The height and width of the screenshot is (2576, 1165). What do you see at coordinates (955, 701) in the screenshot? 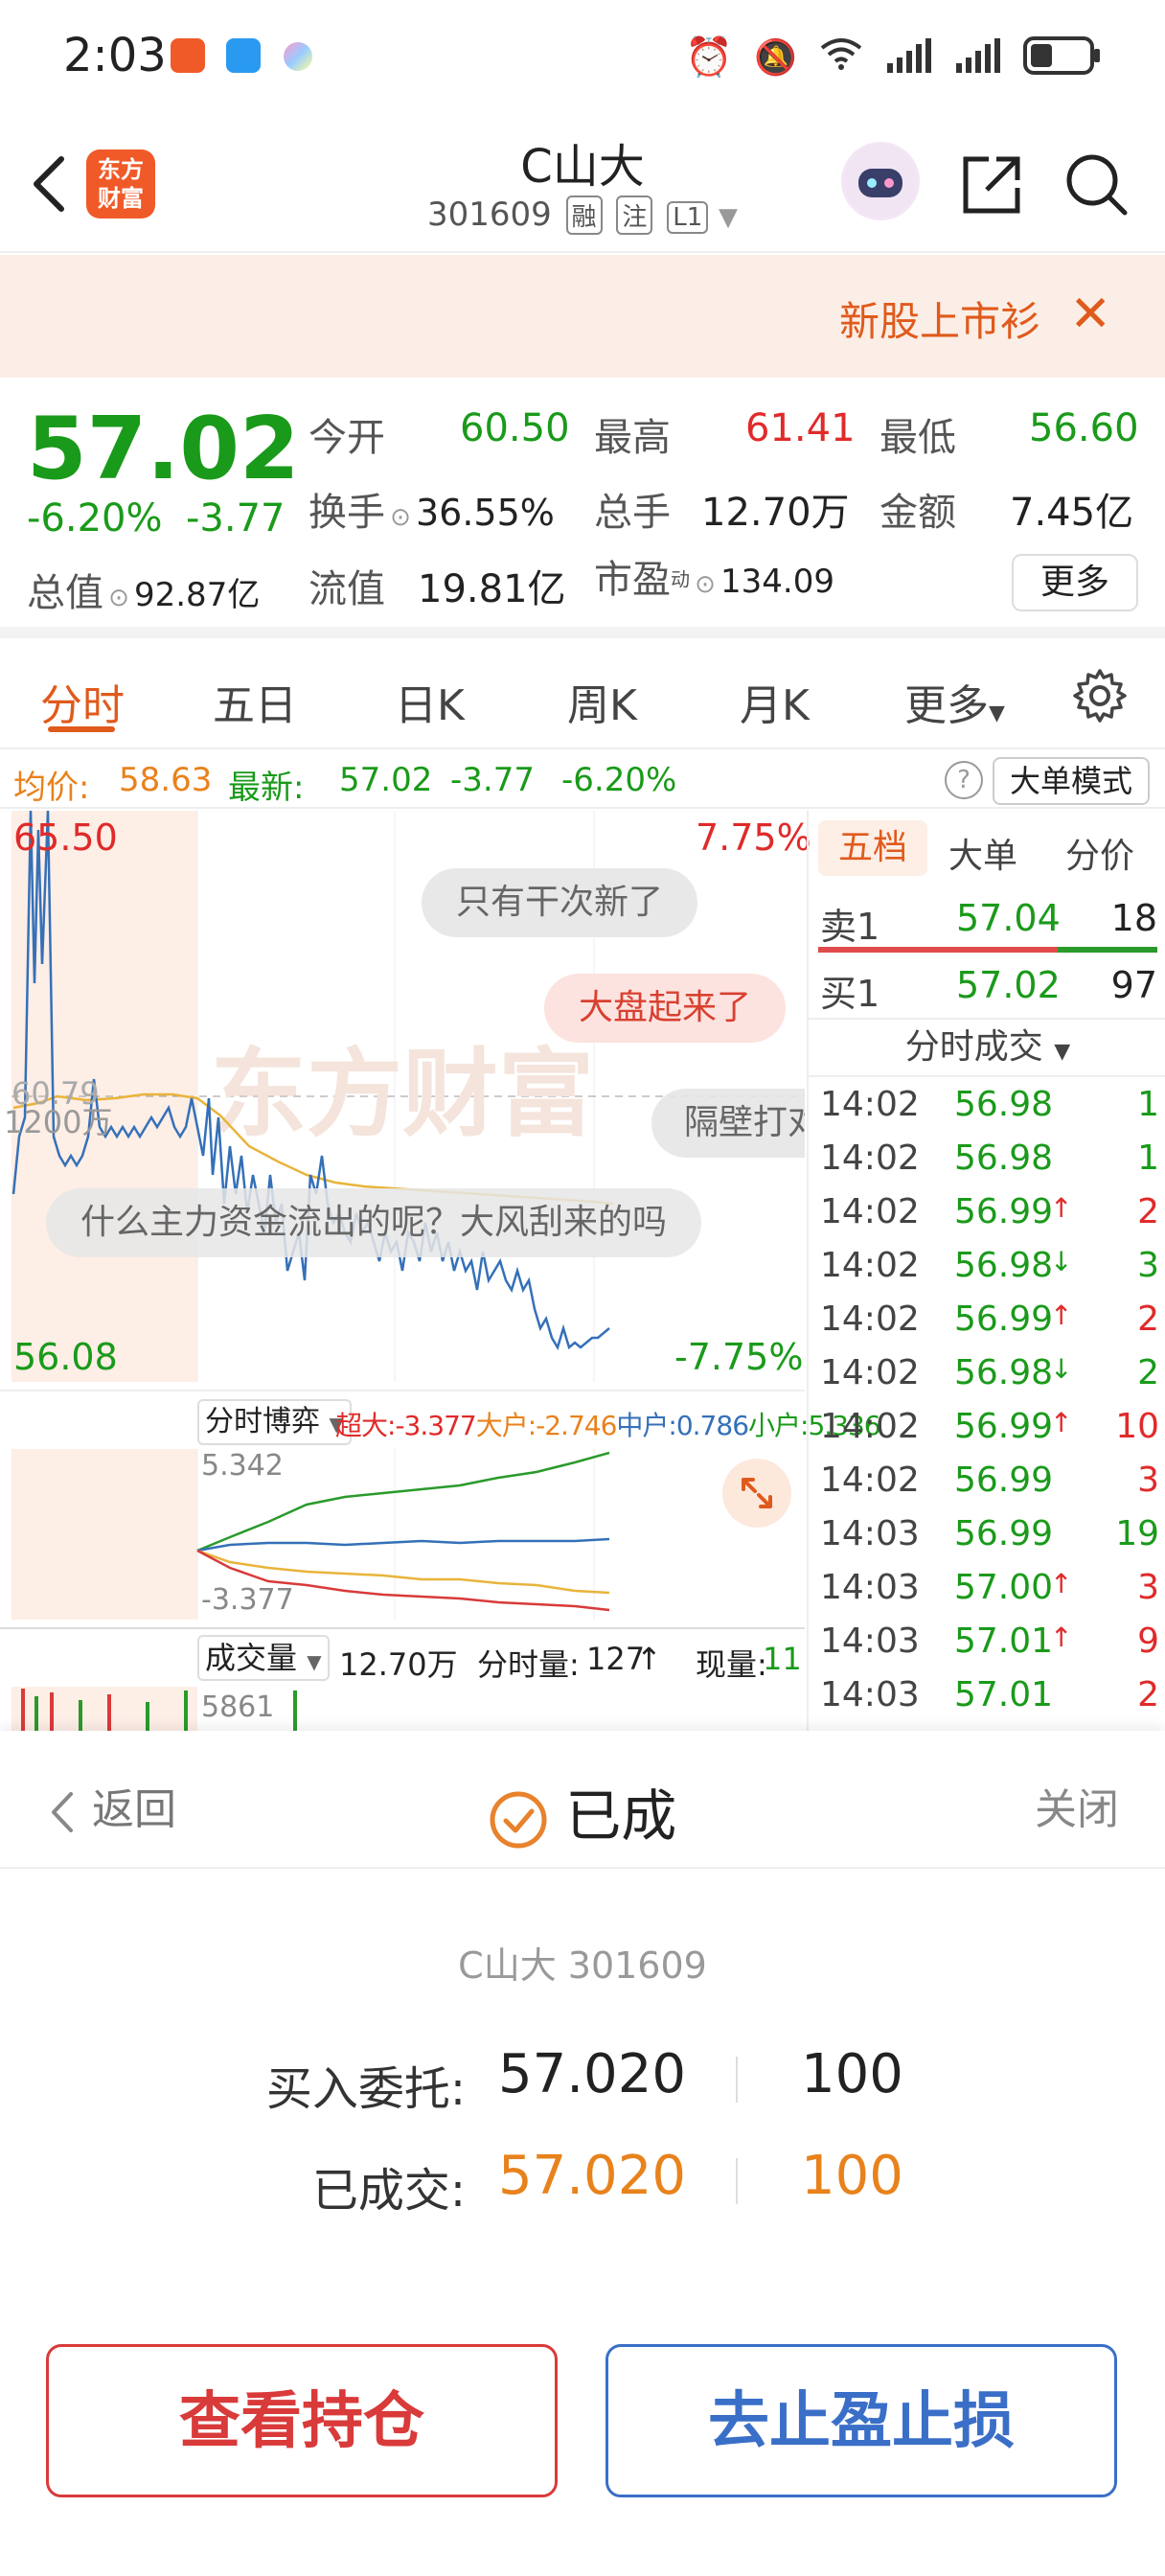
I see `tab-more: 更多▼` at bounding box center [955, 701].